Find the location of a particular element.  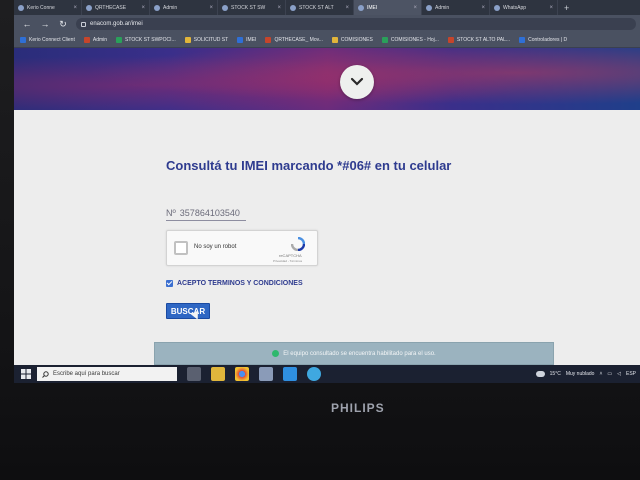

recaptcha-logo-icon is located at coordinates (298, 244).